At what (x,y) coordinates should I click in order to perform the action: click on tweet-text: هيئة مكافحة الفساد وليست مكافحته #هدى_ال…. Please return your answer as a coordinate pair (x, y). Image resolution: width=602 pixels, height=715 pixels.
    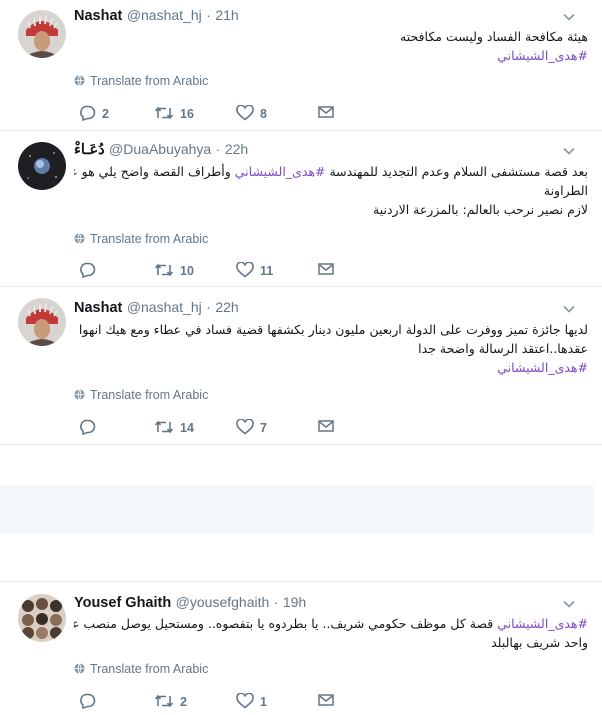
    Looking at the image, I should click on (331, 46).